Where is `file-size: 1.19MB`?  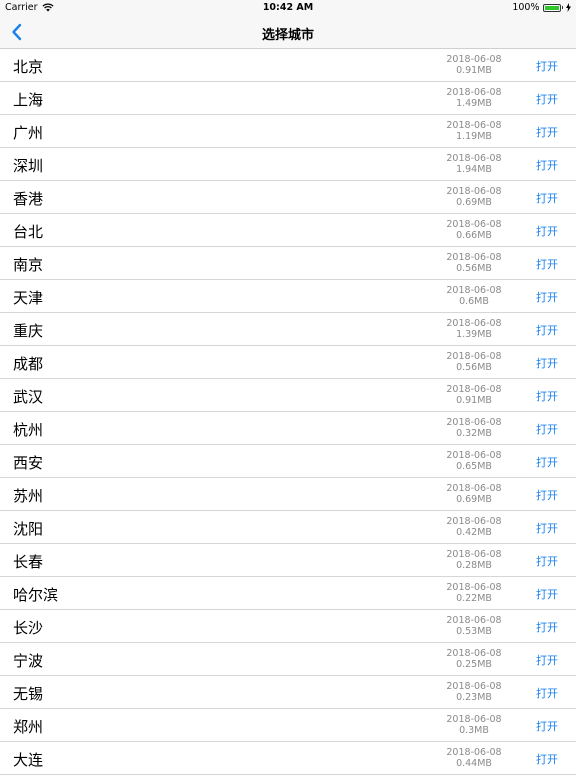 file-size: 1.19MB is located at coordinates (474, 136).